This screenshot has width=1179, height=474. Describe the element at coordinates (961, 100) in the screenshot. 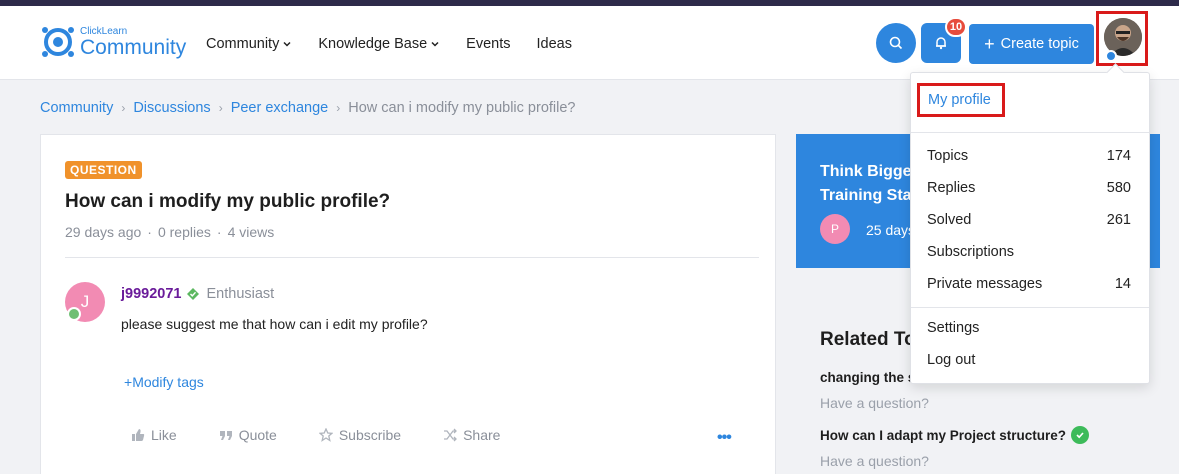

I see `my-profile-link: My profile` at that location.